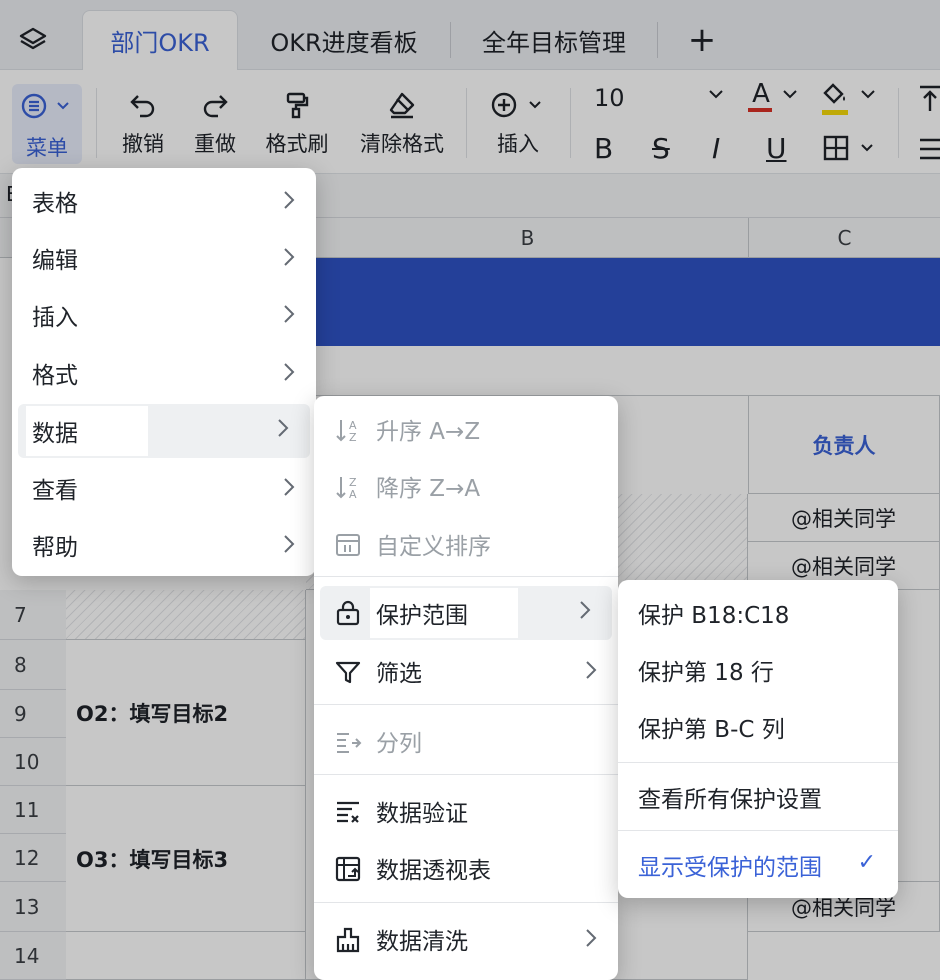  Describe the element at coordinates (164, 258) in the screenshot. I see `menu-item-edit: 编辑` at that location.